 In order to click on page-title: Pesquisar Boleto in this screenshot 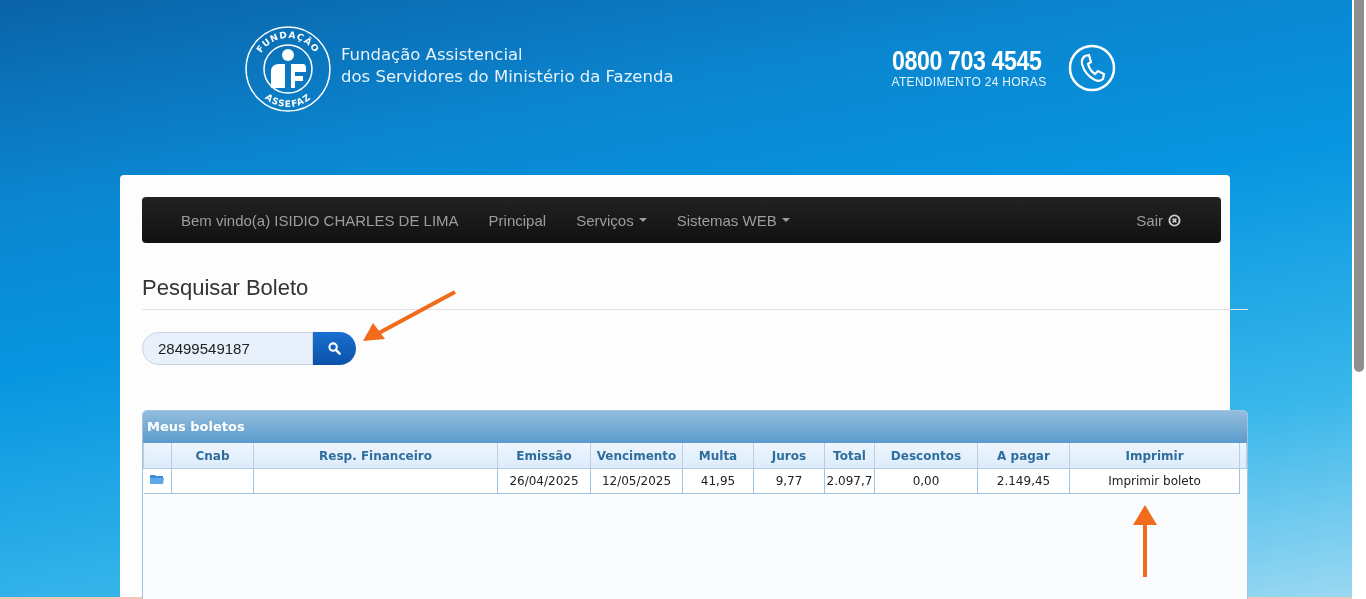, I will do `click(226, 288)`.